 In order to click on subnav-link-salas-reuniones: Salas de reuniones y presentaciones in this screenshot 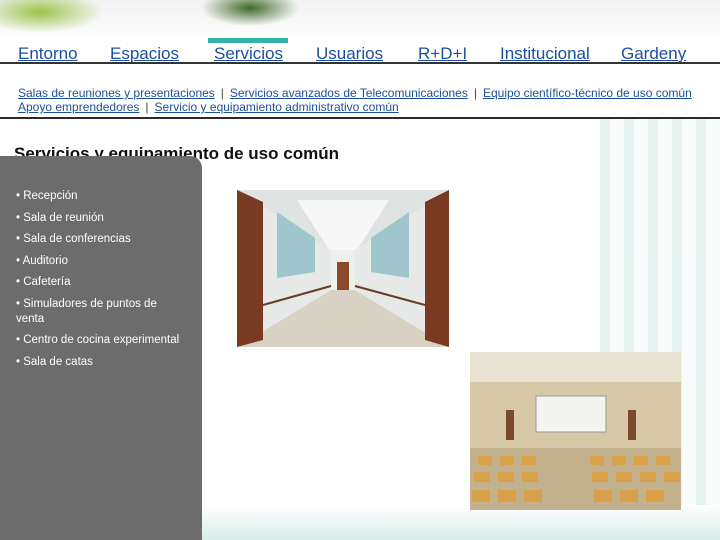, I will do `click(116, 93)`.